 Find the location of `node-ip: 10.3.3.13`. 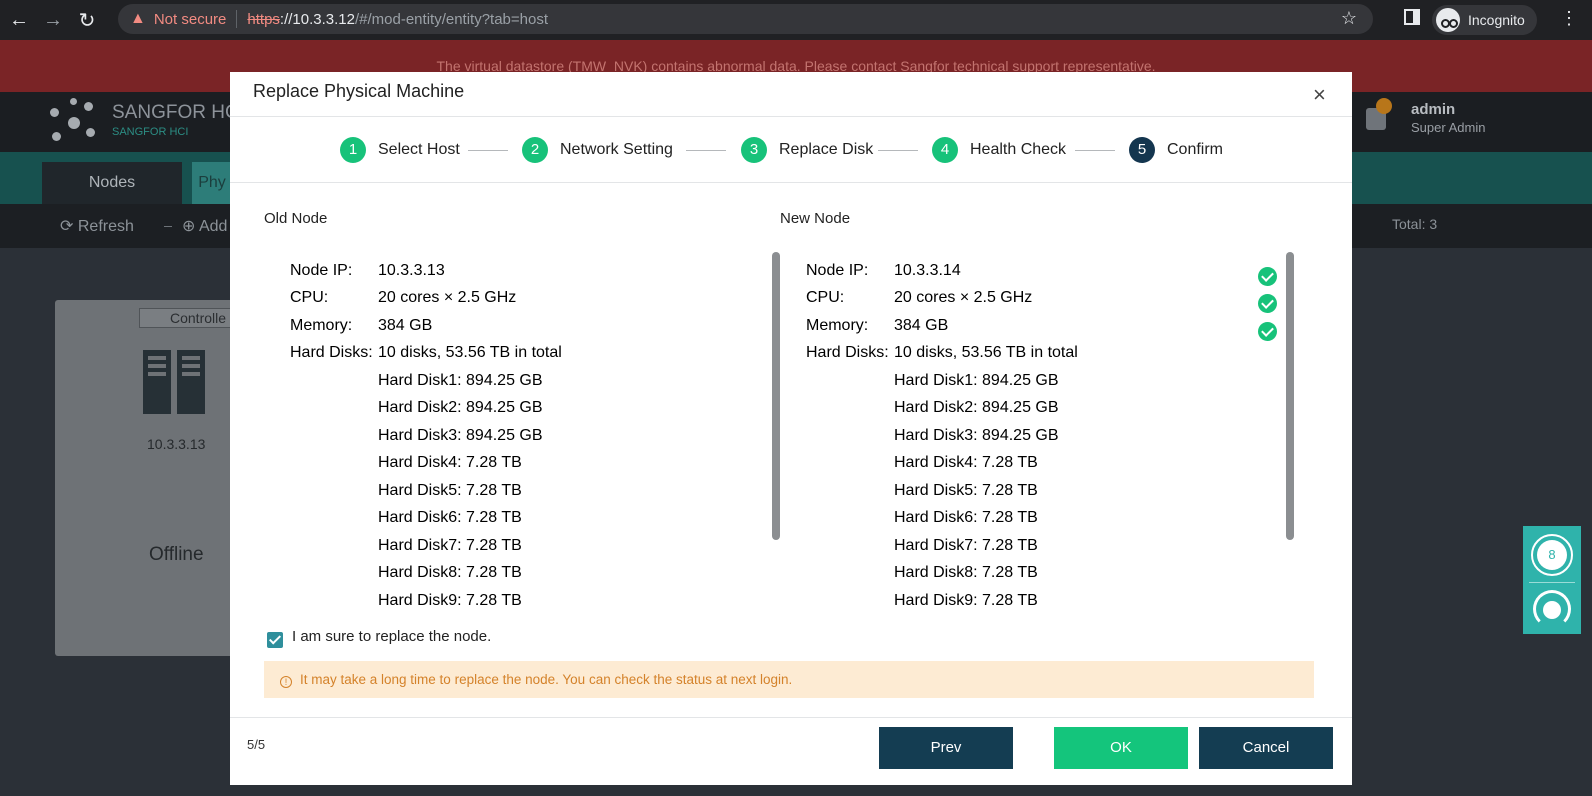

node-ip: 10.3.3.13 is located at coordinates (176, 444).